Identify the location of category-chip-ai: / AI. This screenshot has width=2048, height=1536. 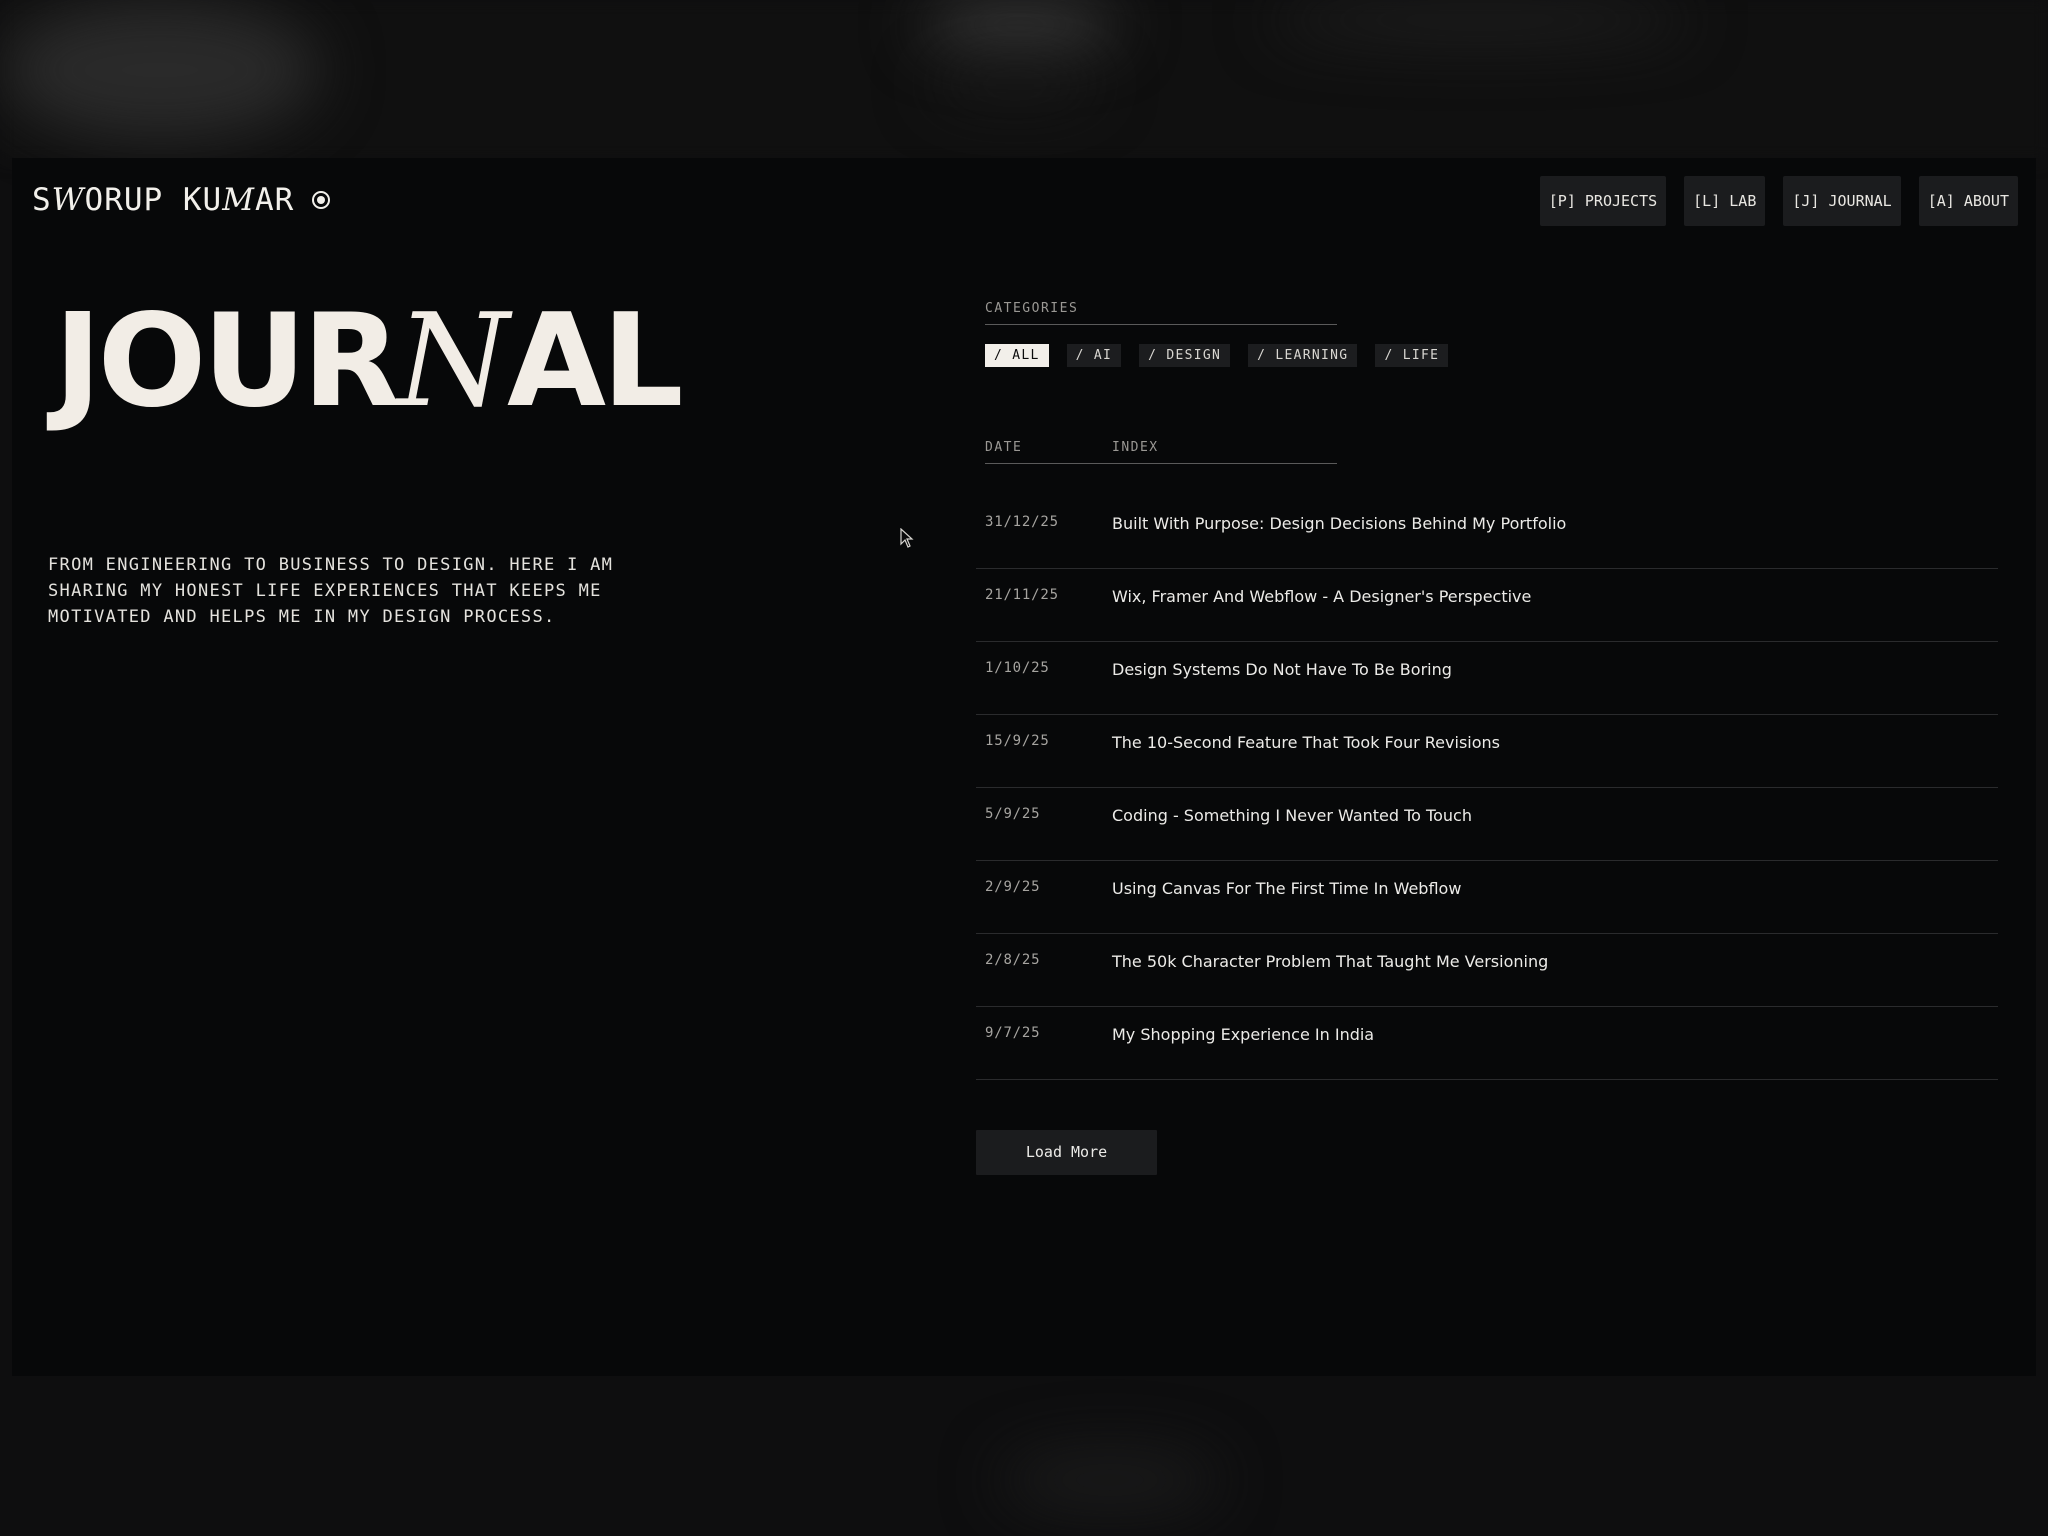
(1094, 355).